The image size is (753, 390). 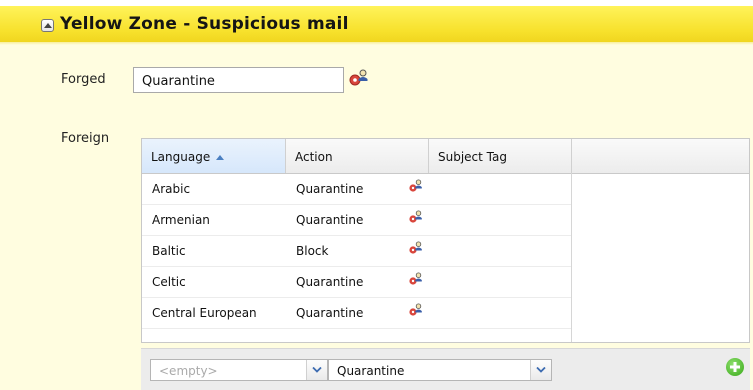 I want to click on column-header-subject-tag: Subject Tag, so click(x=500, y=156).